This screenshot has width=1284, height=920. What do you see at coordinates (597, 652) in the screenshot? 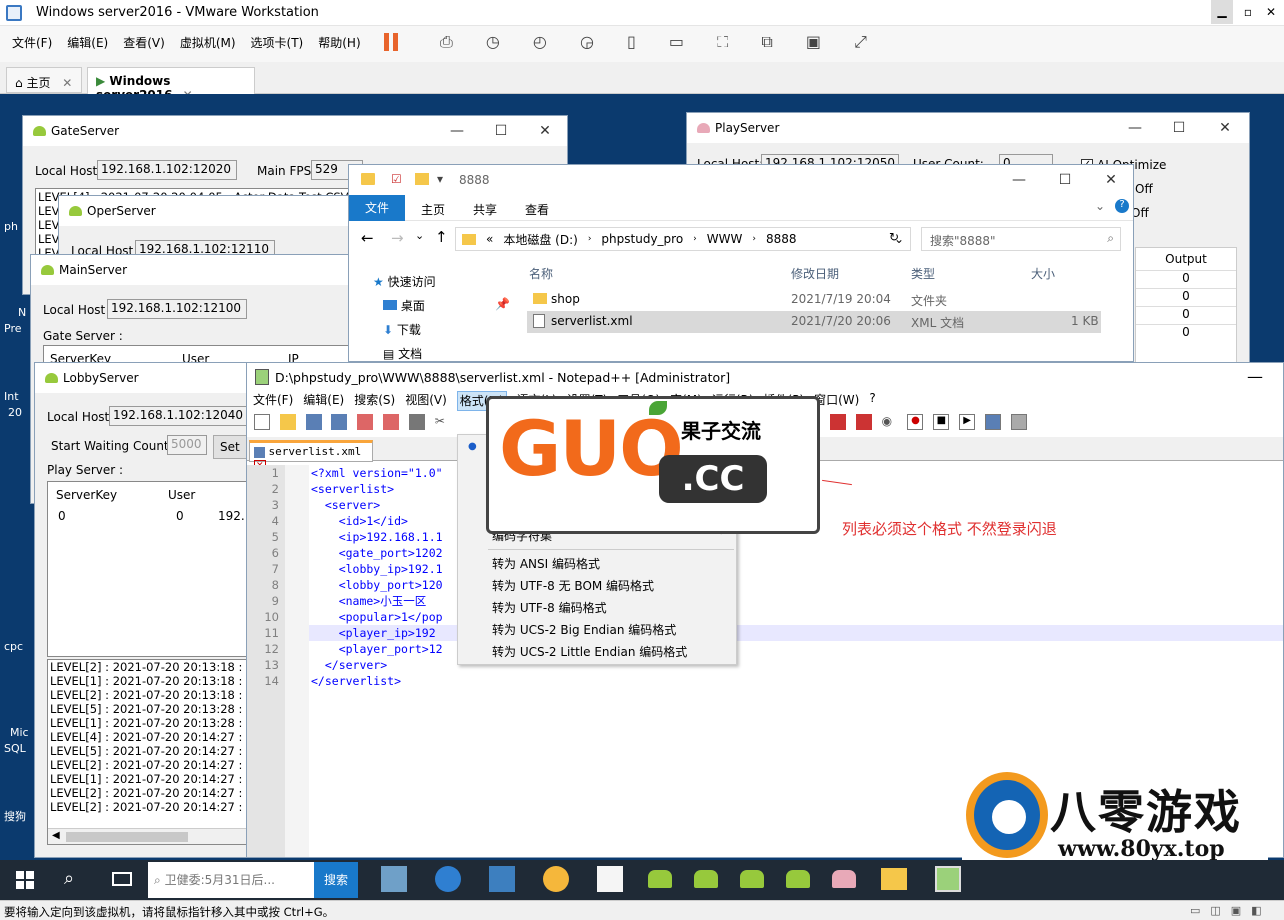
I see `menu-item-ucs2-le: 转为 UCS-2 Little Endian 编码格式` at bounding box center [597, 652].